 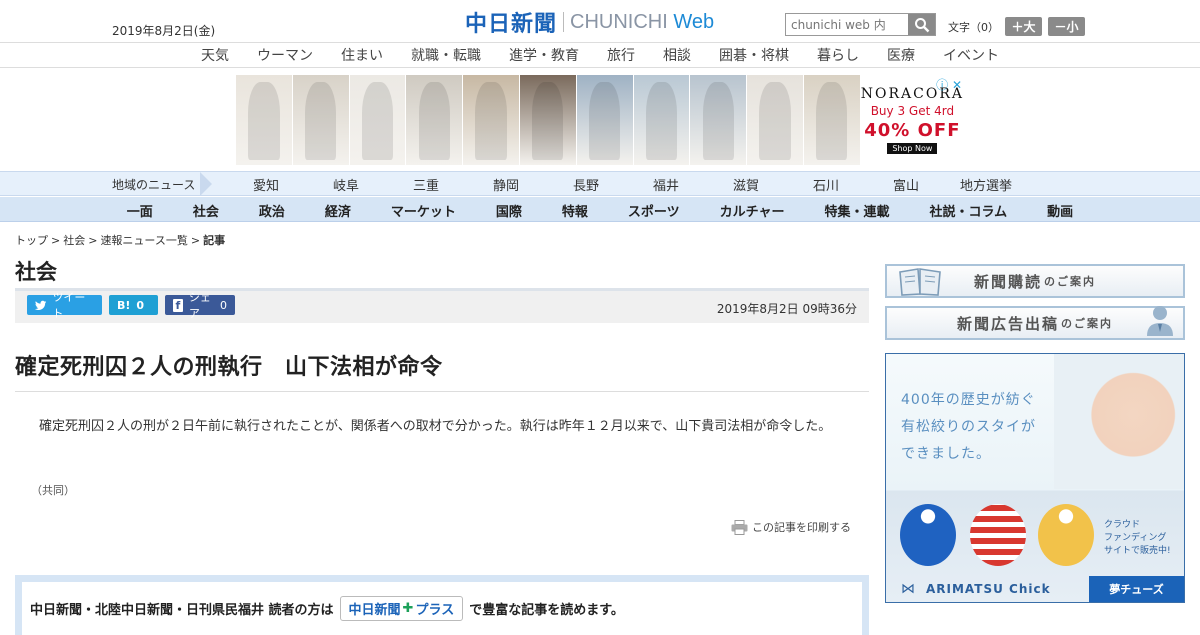 What do you see at coordinates (621, 55) in the screenshot?
I see `category-nav-item: 旅行` at bounding box center [621, 55].